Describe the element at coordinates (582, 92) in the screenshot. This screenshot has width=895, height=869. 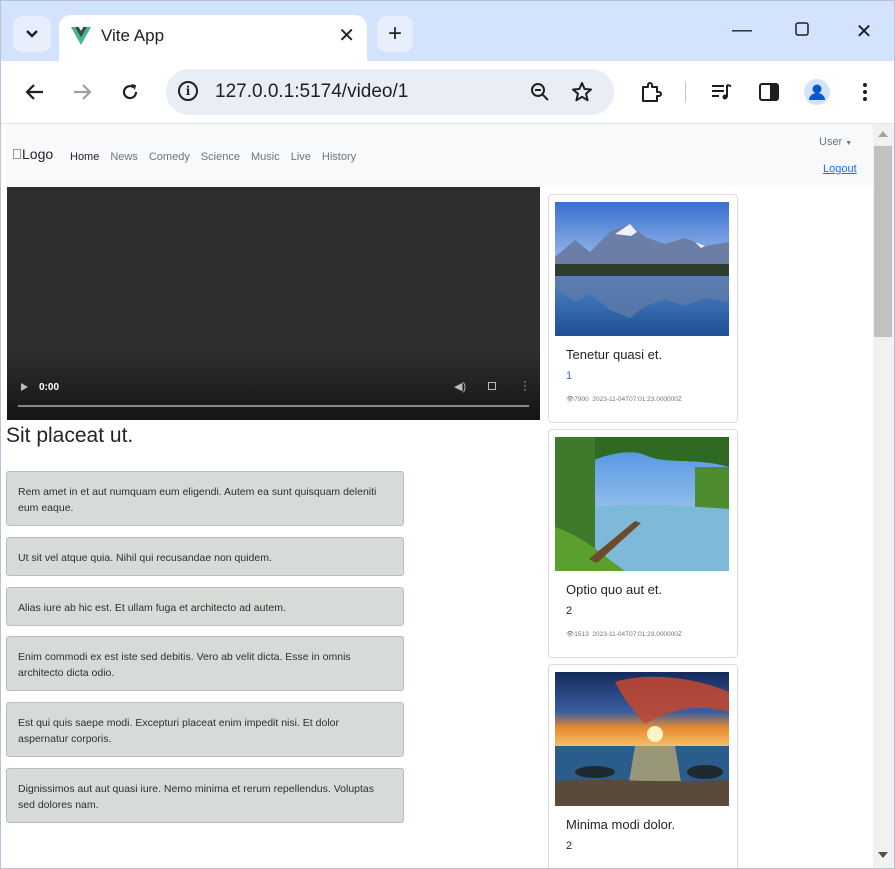
I see `bookmark-star-icon` at that location.